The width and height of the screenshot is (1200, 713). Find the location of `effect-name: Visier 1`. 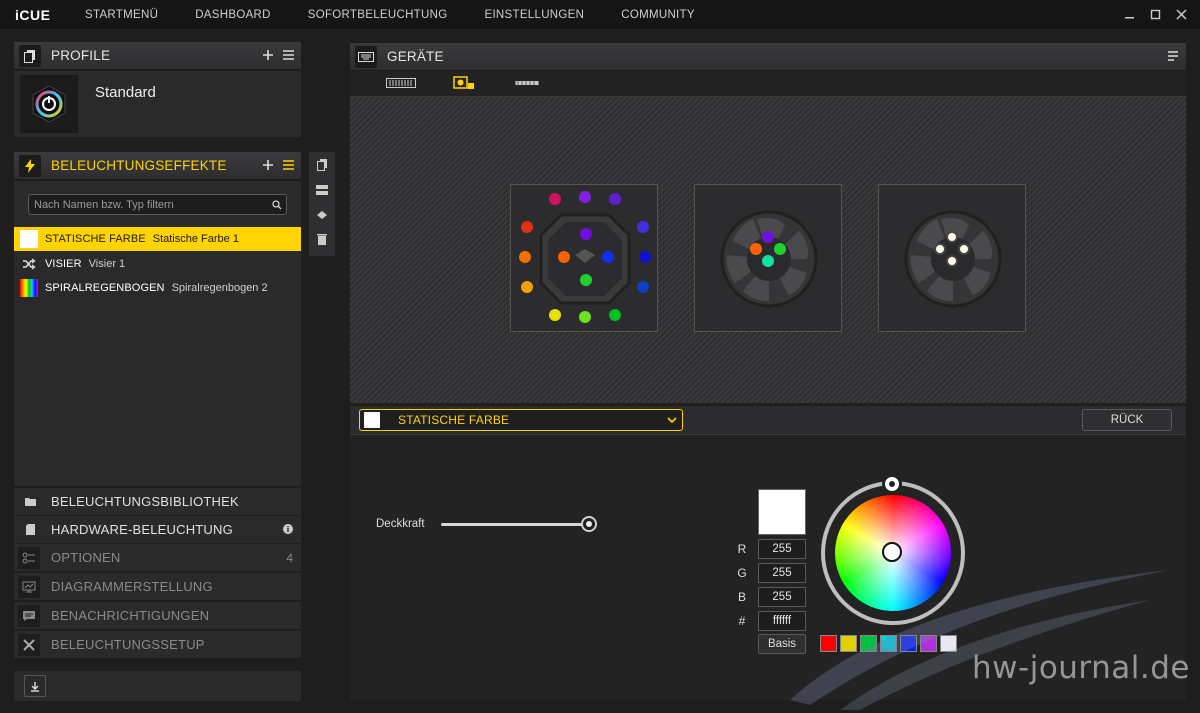

effect-name: Visier 1 is located at coordinates (107, 264).